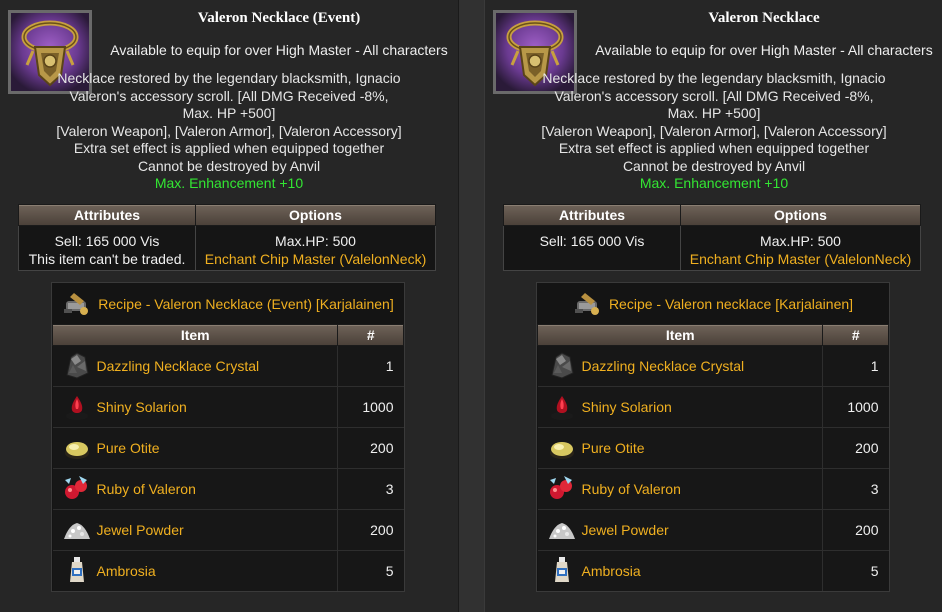 This screenshot has width=942, height=612. I want to click on trade-restriction: This item can't be traded., so click(107, 259).